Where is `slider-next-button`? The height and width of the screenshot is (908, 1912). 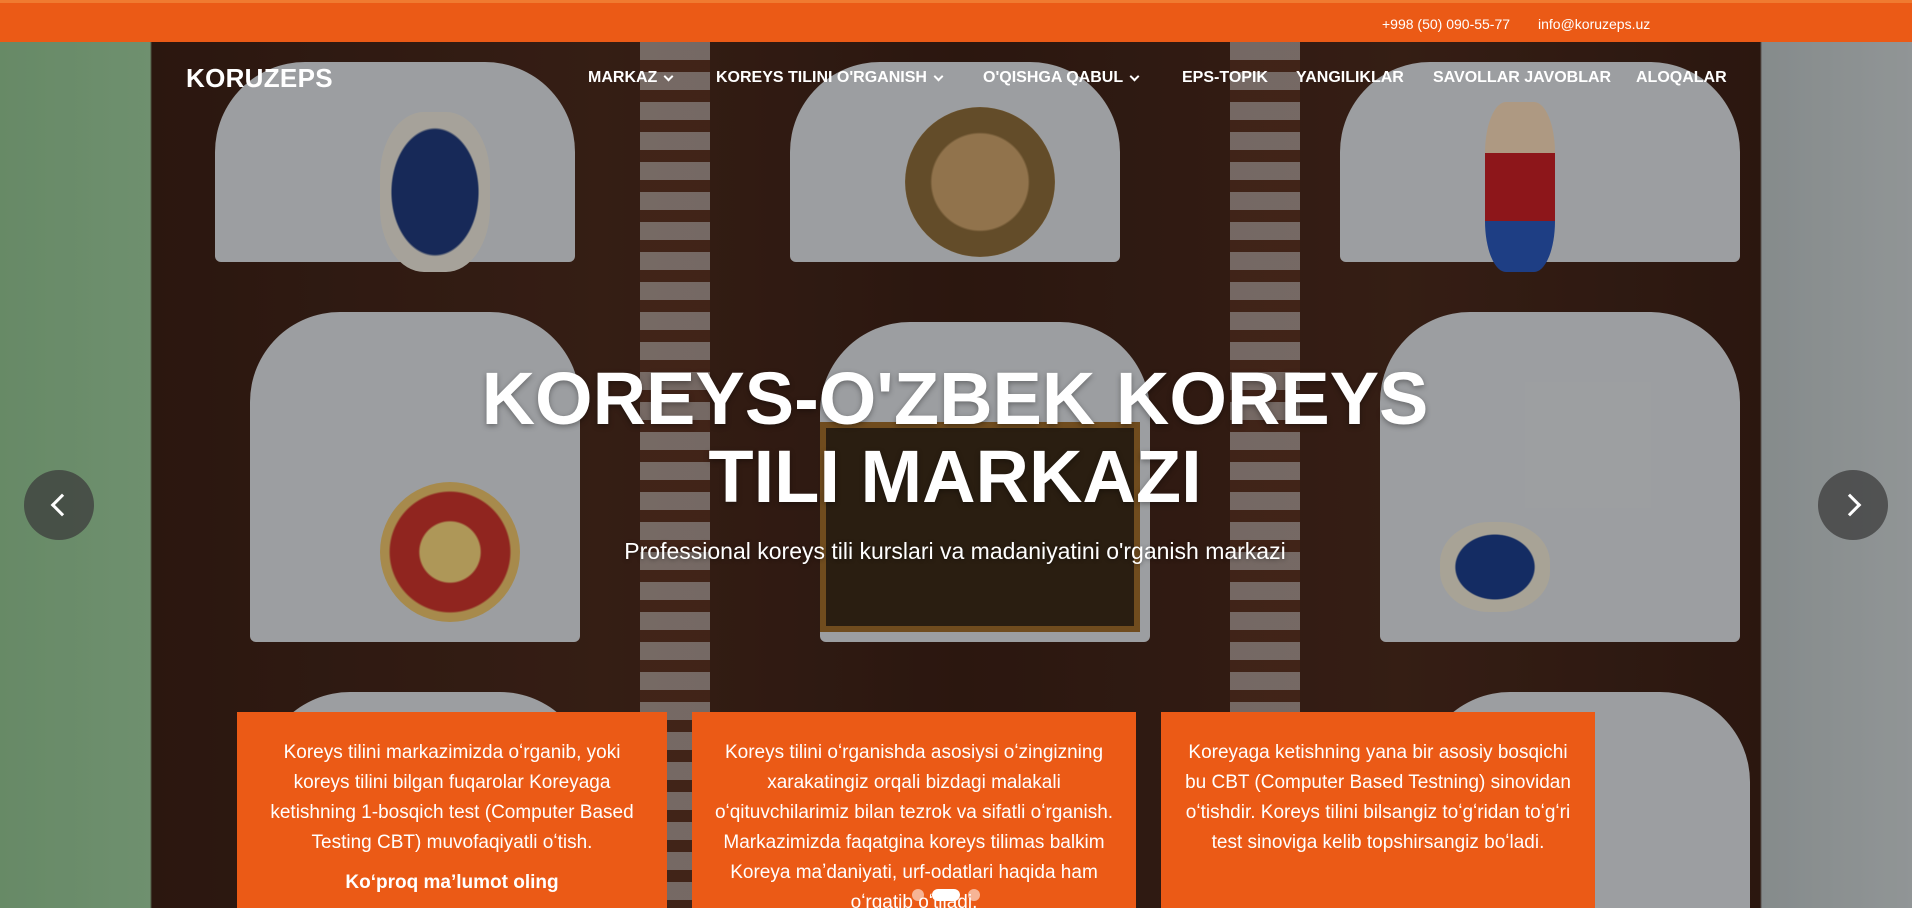 slider-next-button is located at coordinates (1853, 505).